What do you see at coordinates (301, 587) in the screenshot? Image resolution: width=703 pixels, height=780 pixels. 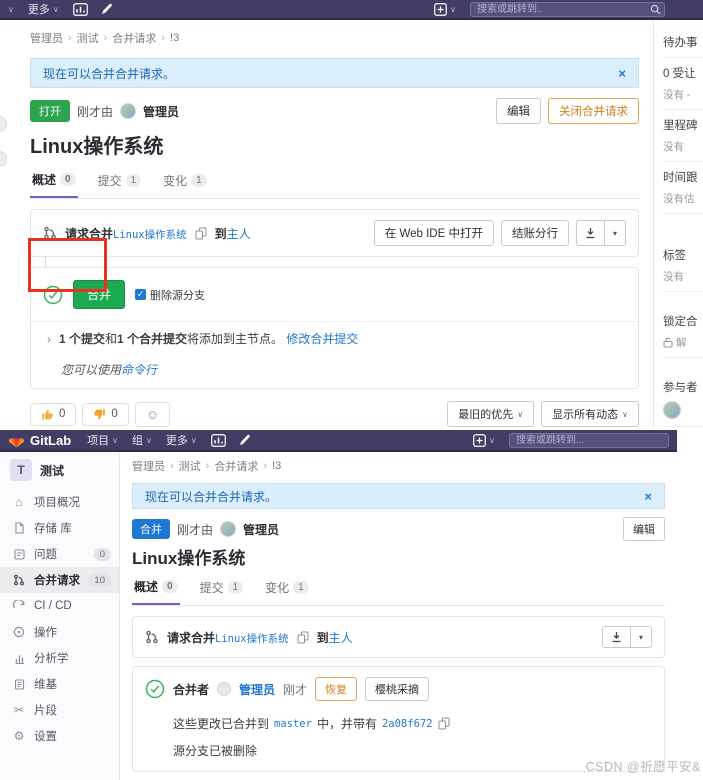 I see `tab-count: 1` at bounding box center [301, 587].